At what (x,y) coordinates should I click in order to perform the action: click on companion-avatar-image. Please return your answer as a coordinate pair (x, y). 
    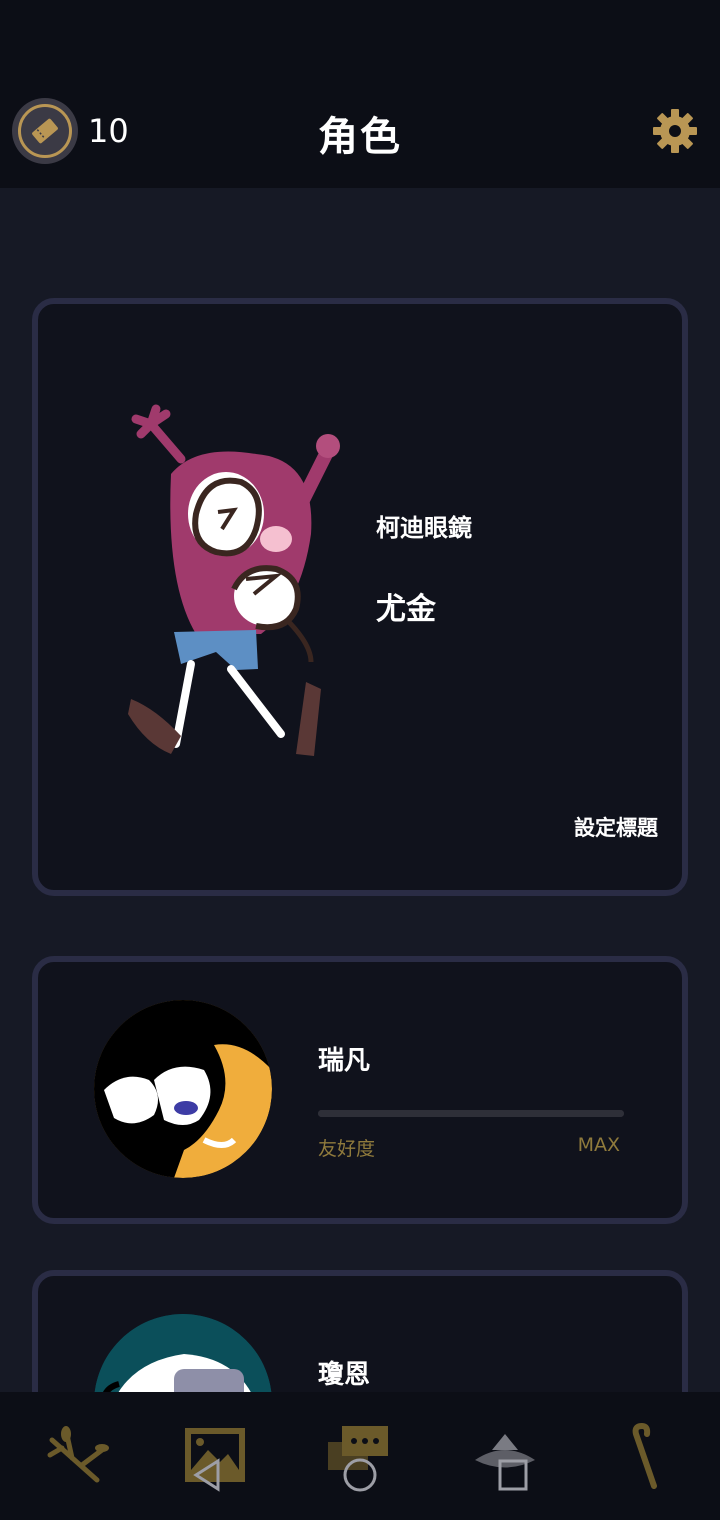
    Looking at the image, I should click on (183, 1089).